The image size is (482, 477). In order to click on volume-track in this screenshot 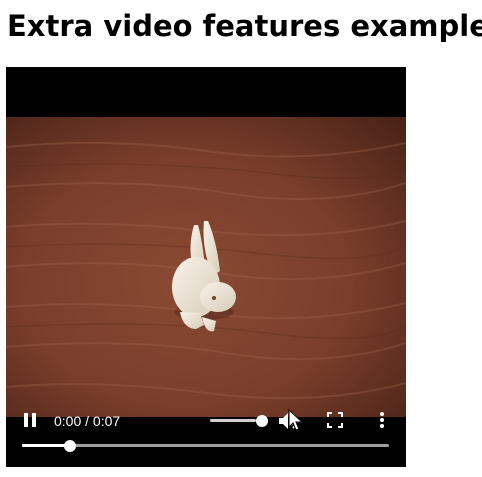, I will do `click(233, 420)`.